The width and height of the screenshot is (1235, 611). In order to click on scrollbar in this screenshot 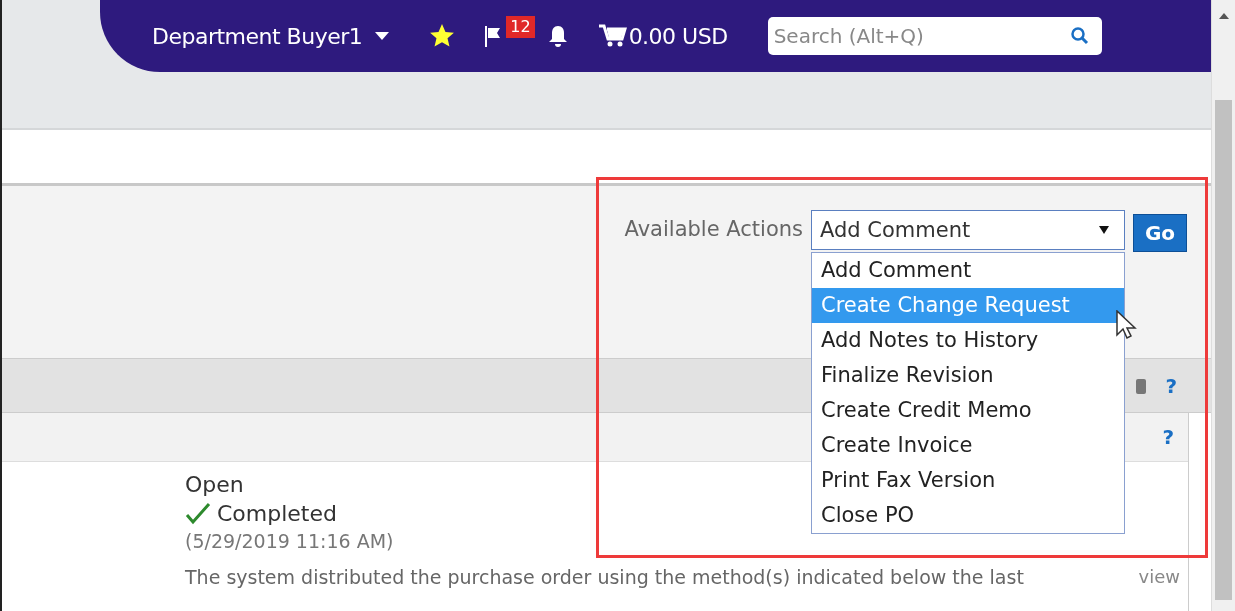, I will do `click(1223, 305)`.